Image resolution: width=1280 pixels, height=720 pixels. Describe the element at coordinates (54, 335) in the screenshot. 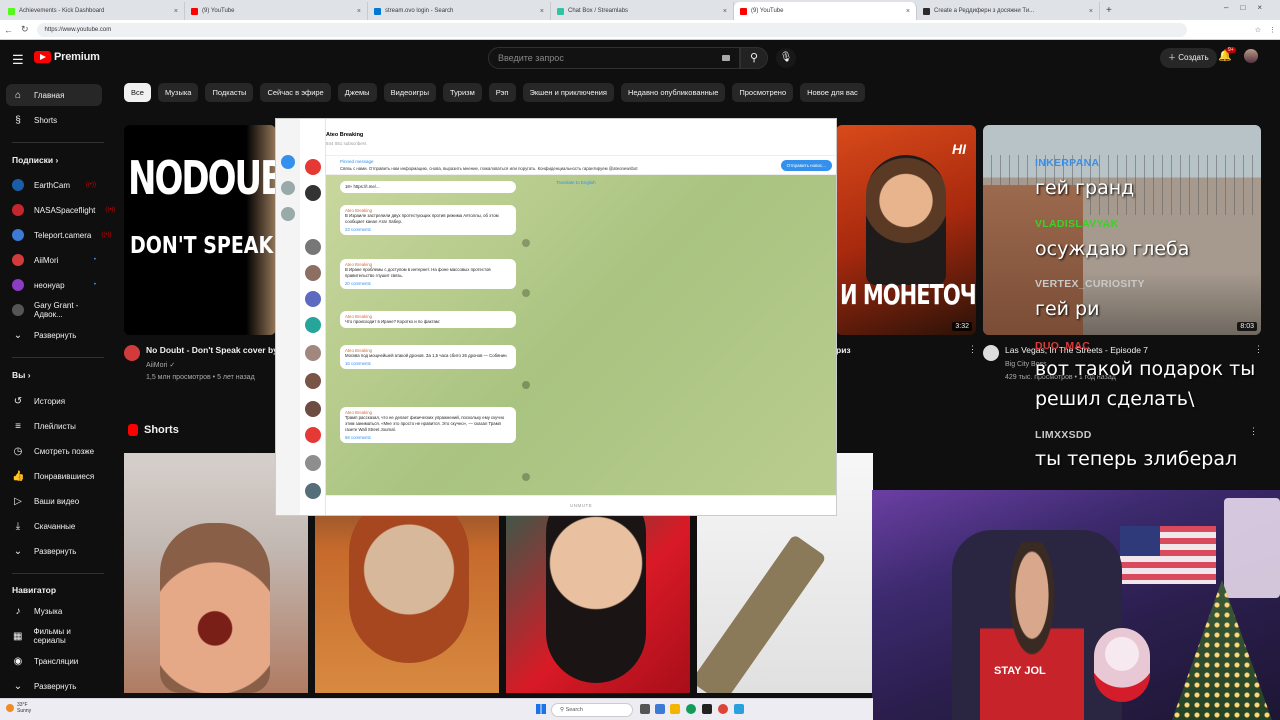

I see `sidebar-subs-expand: ⌄ Развернуть` at that location.